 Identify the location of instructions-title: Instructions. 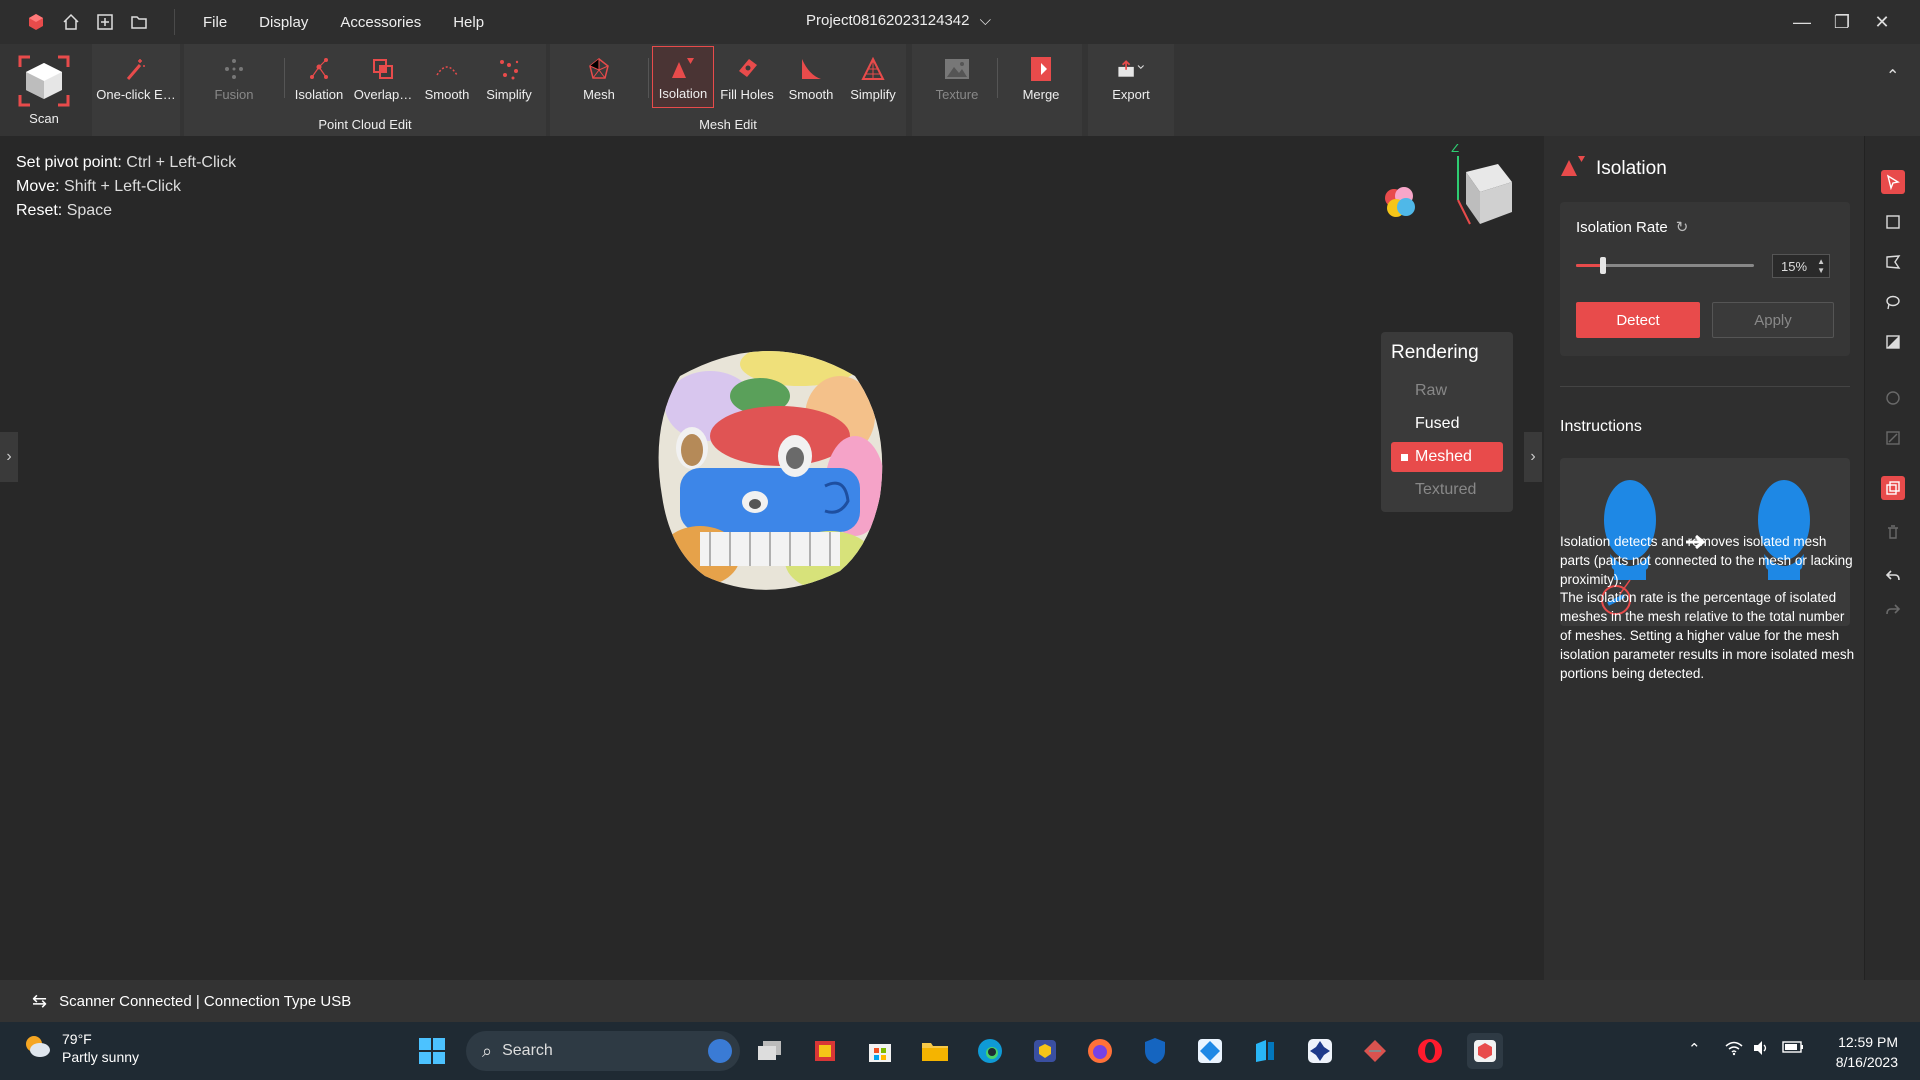
(1601, 426).